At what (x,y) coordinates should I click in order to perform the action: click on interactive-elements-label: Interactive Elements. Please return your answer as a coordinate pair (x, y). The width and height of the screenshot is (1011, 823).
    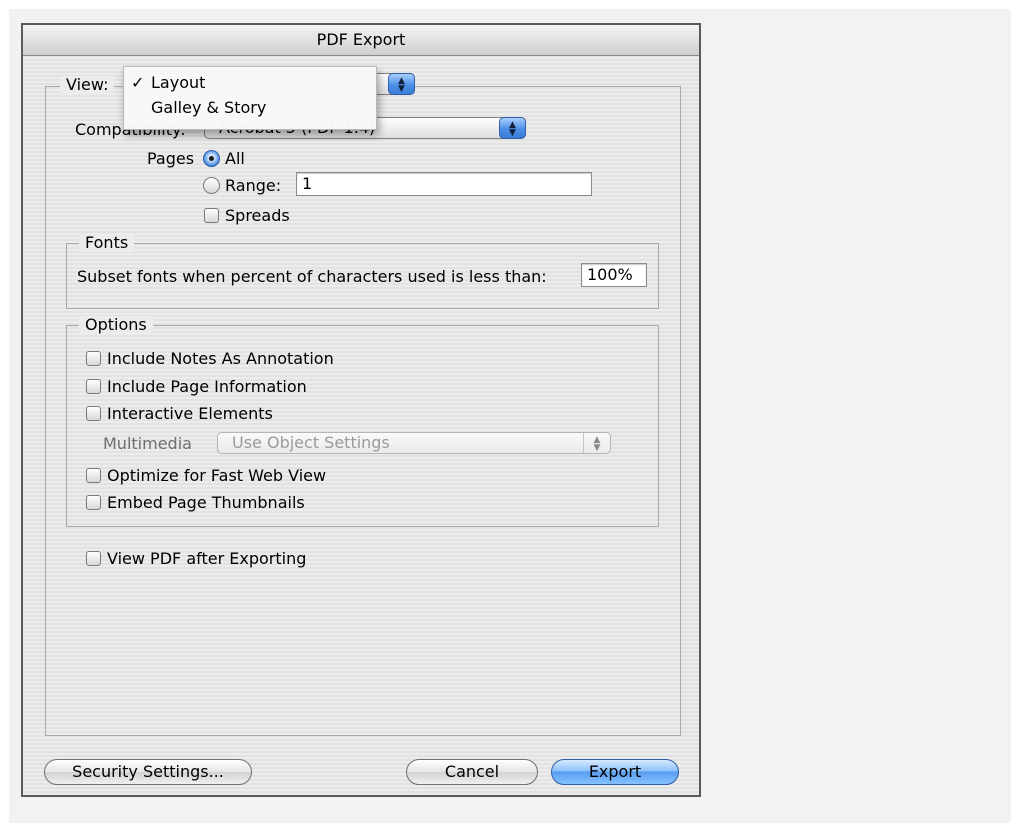
    Looking at the image, I should click on (190, 413).